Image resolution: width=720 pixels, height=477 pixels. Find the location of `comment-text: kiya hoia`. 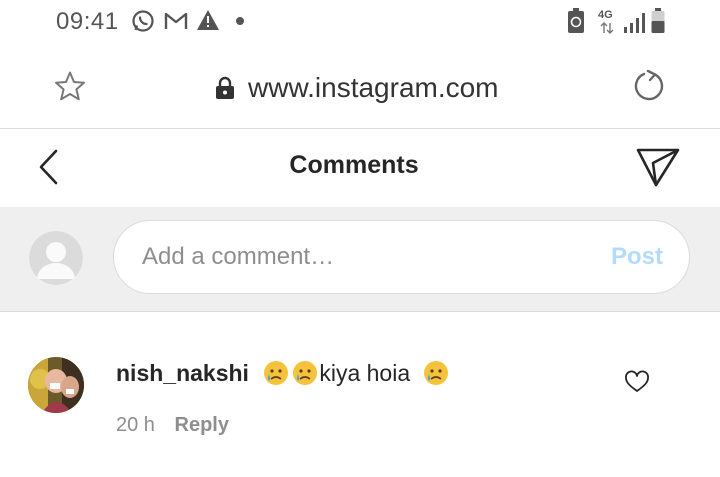

comment-text: kiya hoia is located at coordinates (365, 373).